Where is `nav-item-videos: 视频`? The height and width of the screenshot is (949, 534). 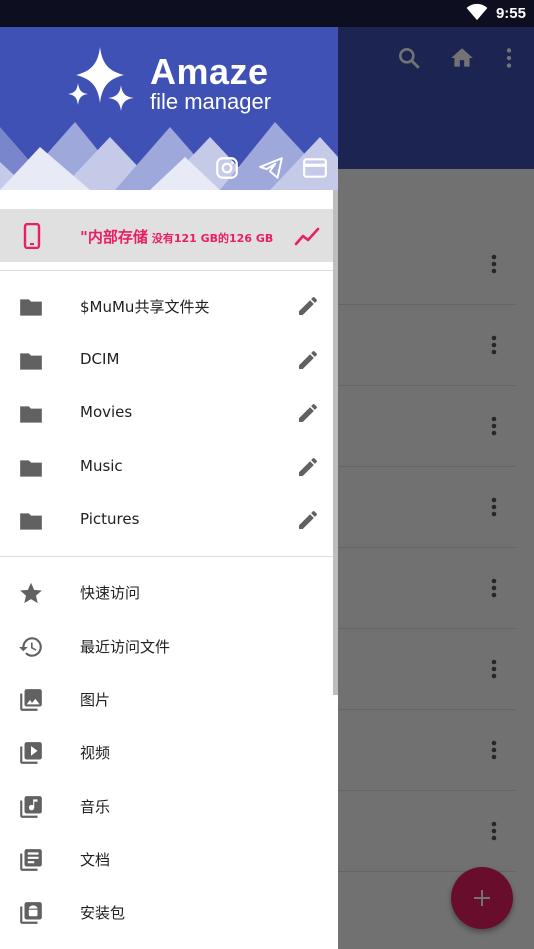 nav-item-videos: 视频 is located at coordinates (169, 752).